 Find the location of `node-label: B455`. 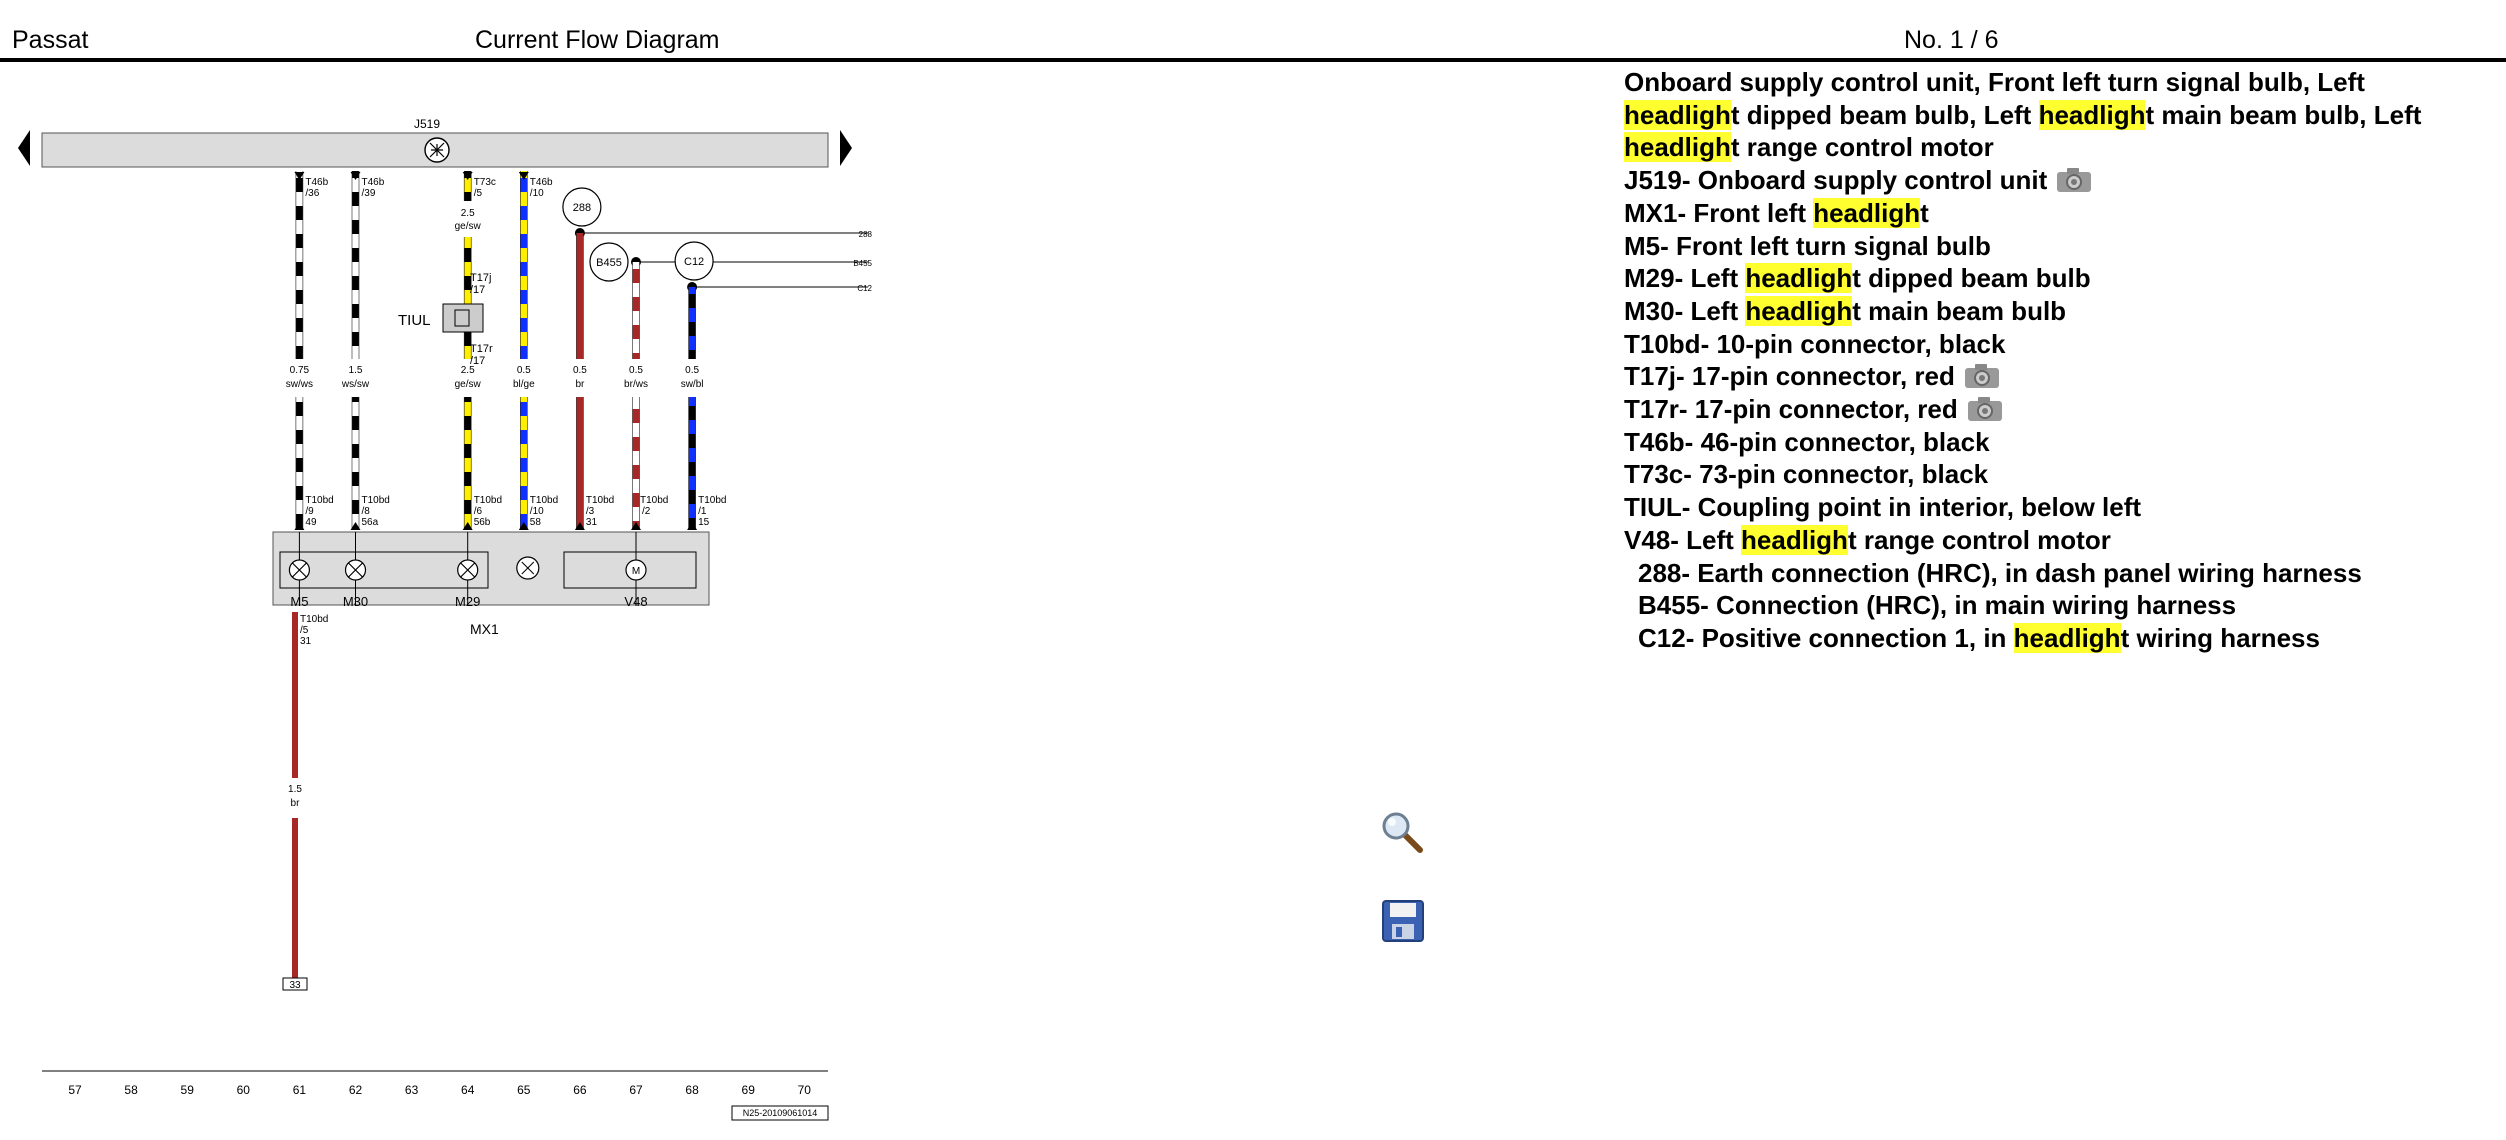

node-label: B455 is located at coordinates (609, 263).